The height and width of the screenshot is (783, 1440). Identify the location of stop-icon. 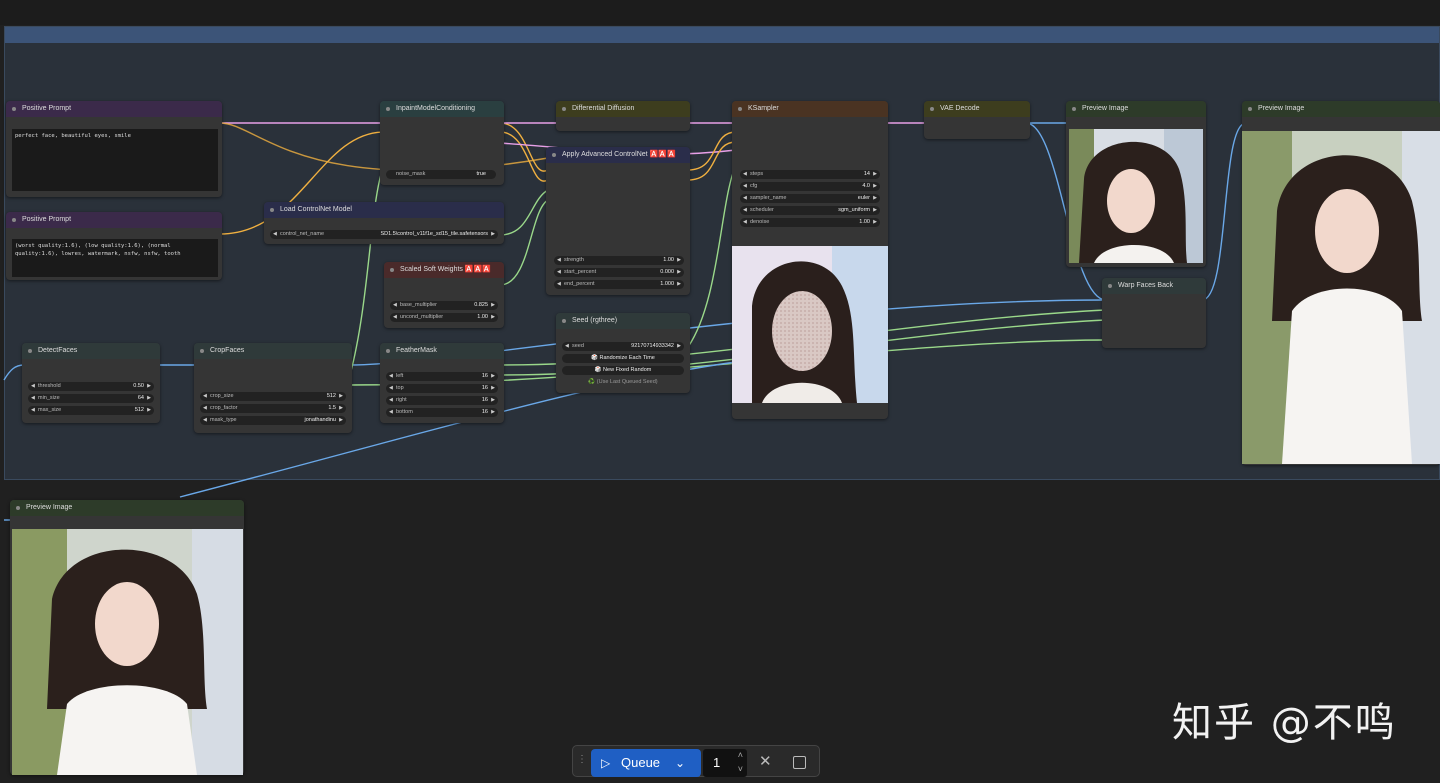
(799, 762).